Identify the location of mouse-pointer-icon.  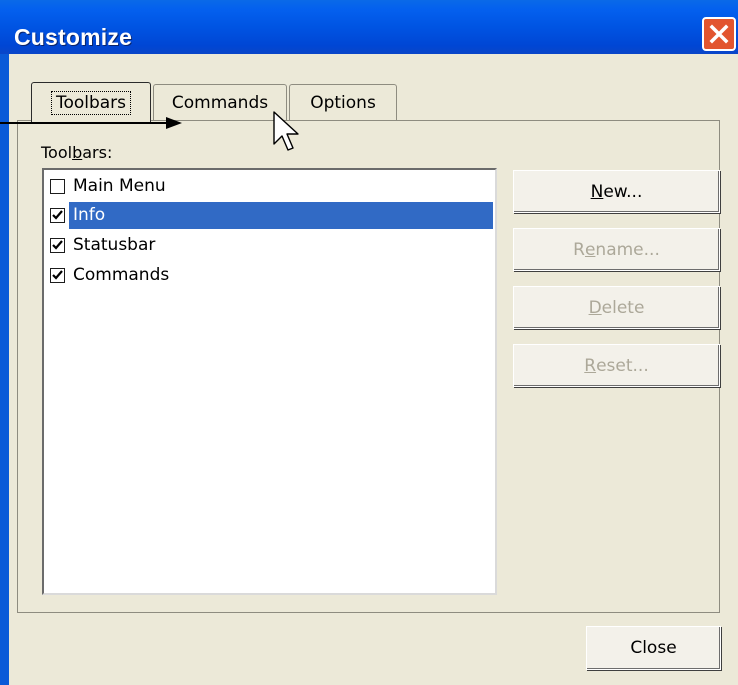
(286, 131).